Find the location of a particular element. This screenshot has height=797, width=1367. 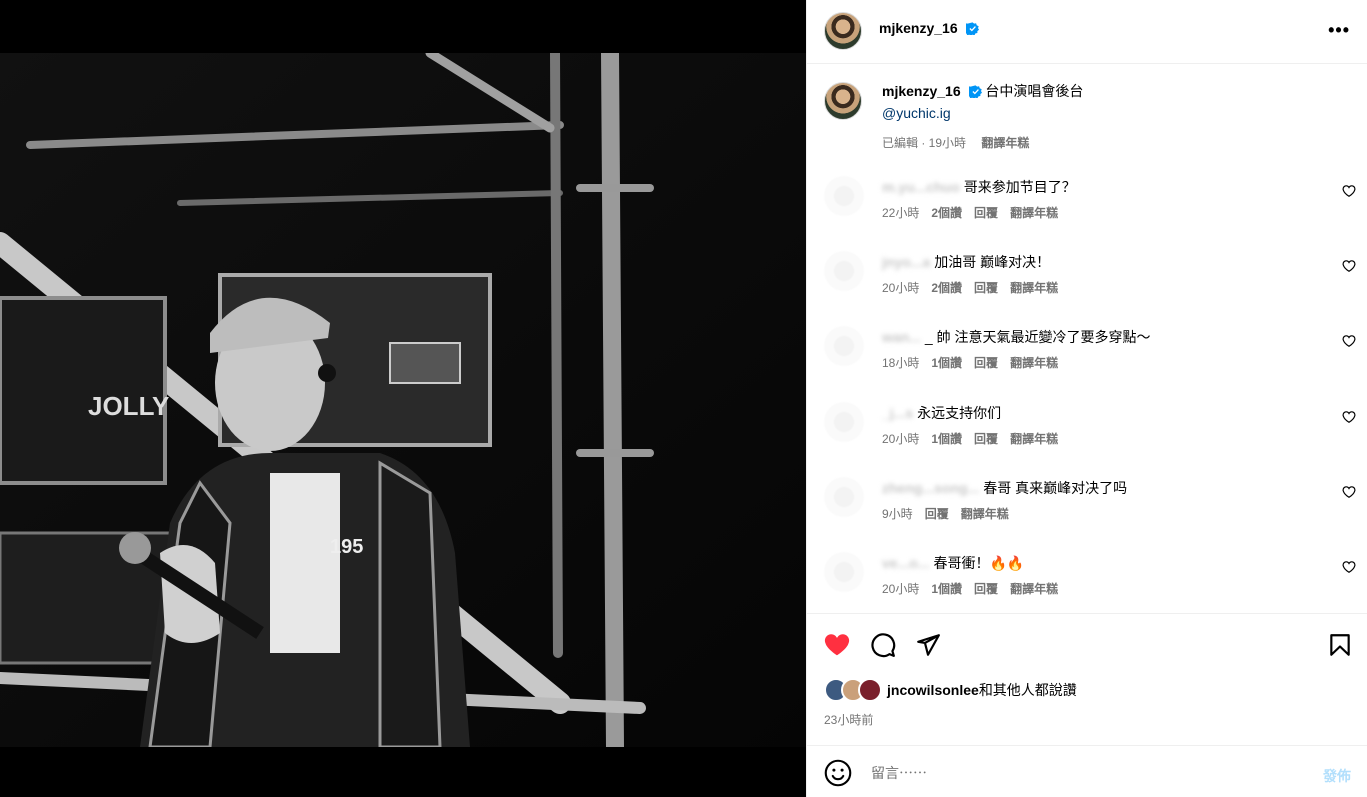

author-username: mjkenzy_16 is located at coordinates (929, 28).